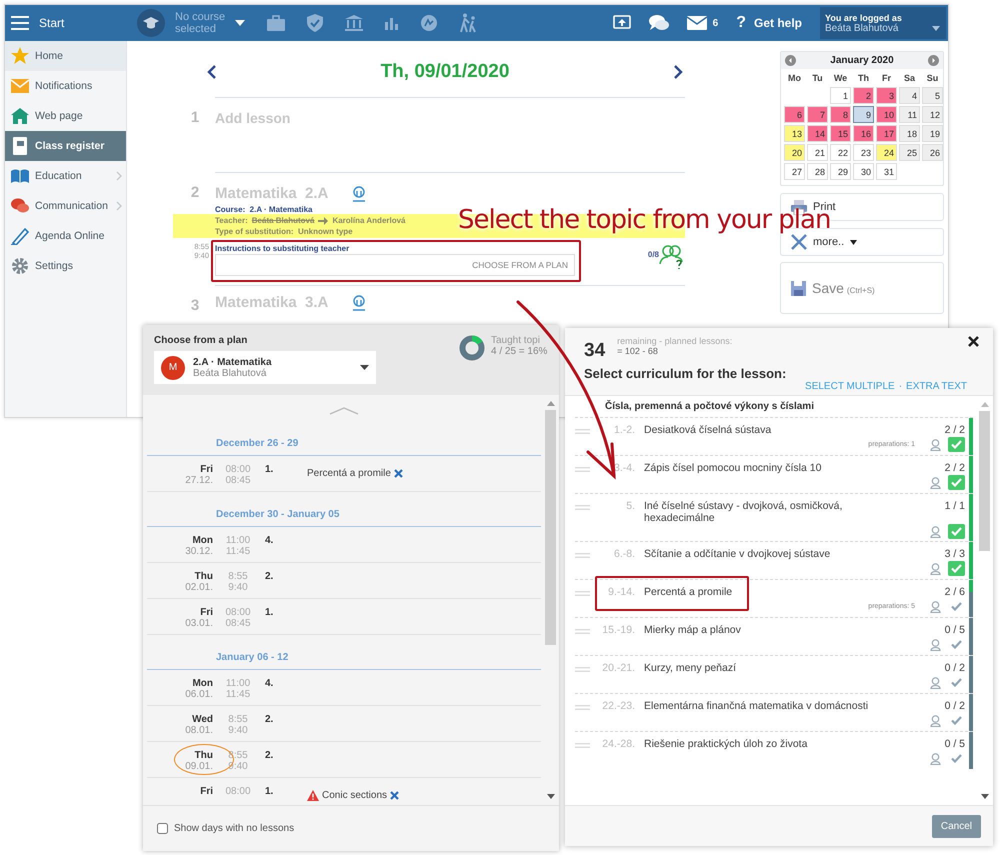  I want to click on next-day-icon, so click(678, 72).